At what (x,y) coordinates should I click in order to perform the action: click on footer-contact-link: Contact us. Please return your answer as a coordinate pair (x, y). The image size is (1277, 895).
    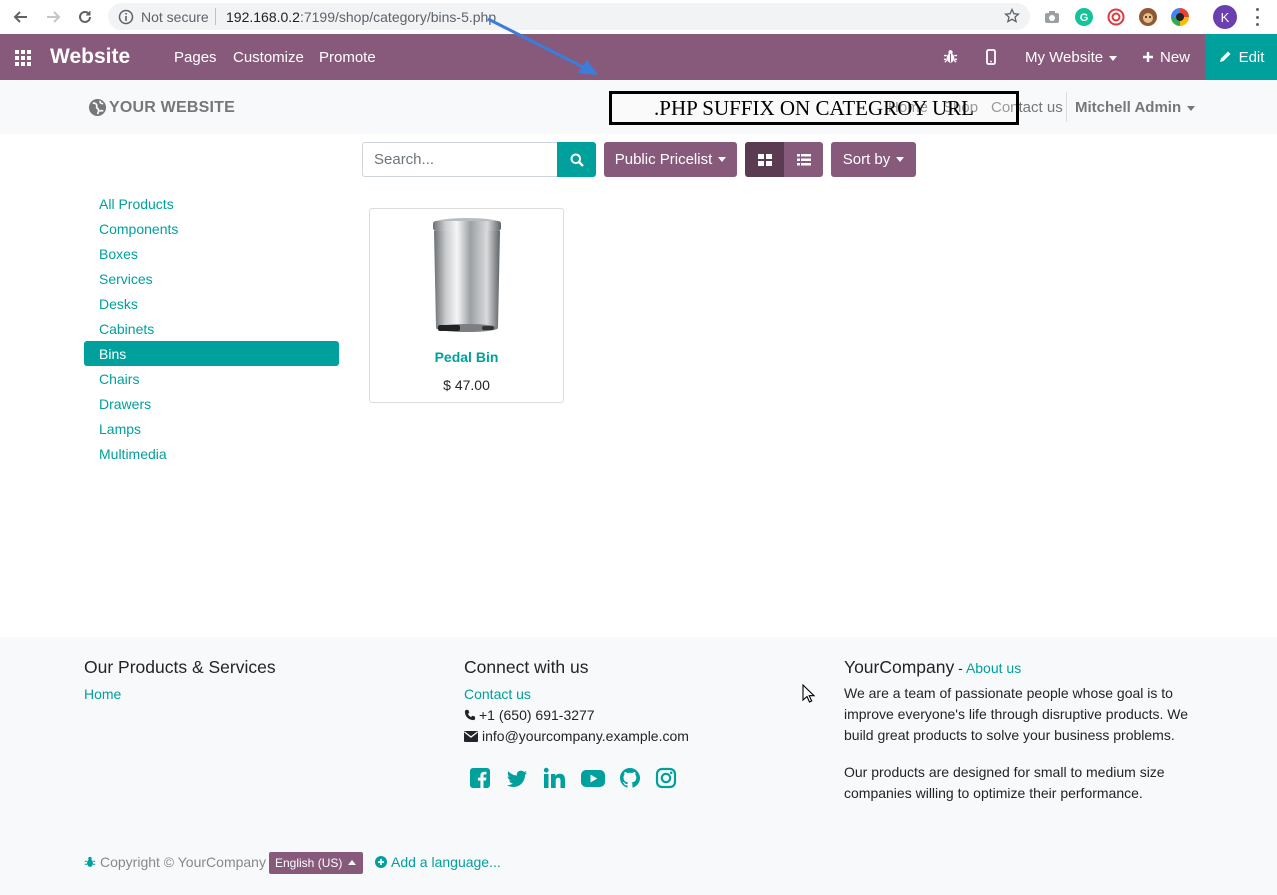
    Looking at the image, I should click on (497, 694).